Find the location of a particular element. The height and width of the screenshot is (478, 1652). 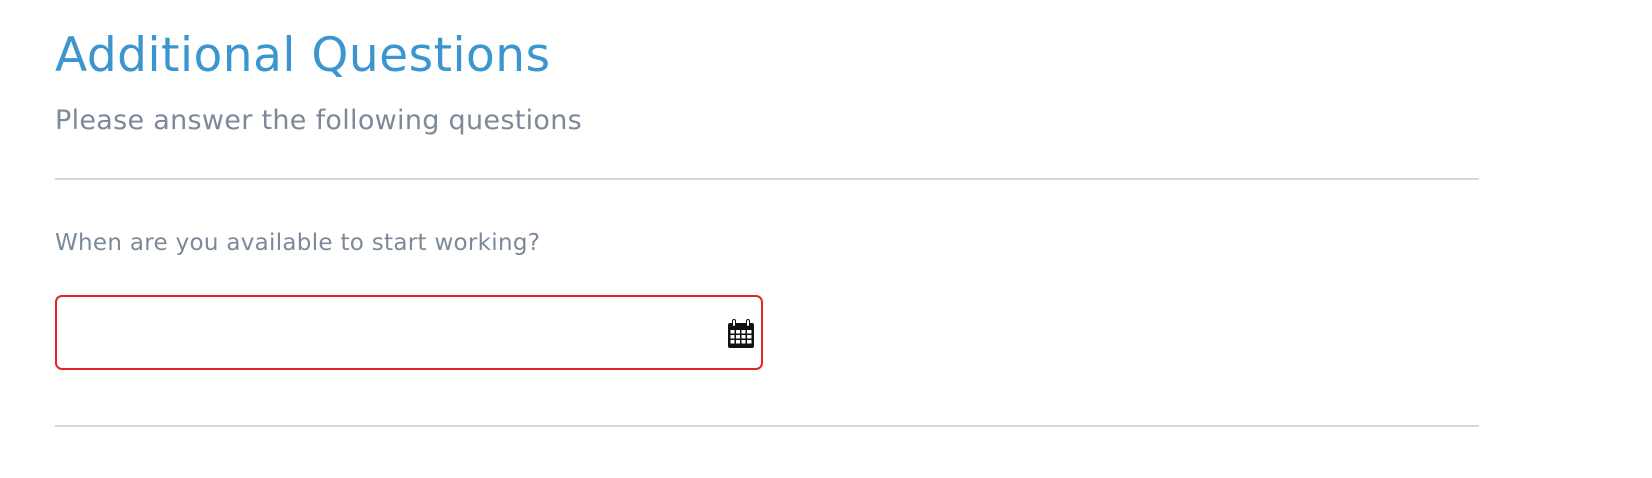

start-date-field is located at coordinates (409, 332).